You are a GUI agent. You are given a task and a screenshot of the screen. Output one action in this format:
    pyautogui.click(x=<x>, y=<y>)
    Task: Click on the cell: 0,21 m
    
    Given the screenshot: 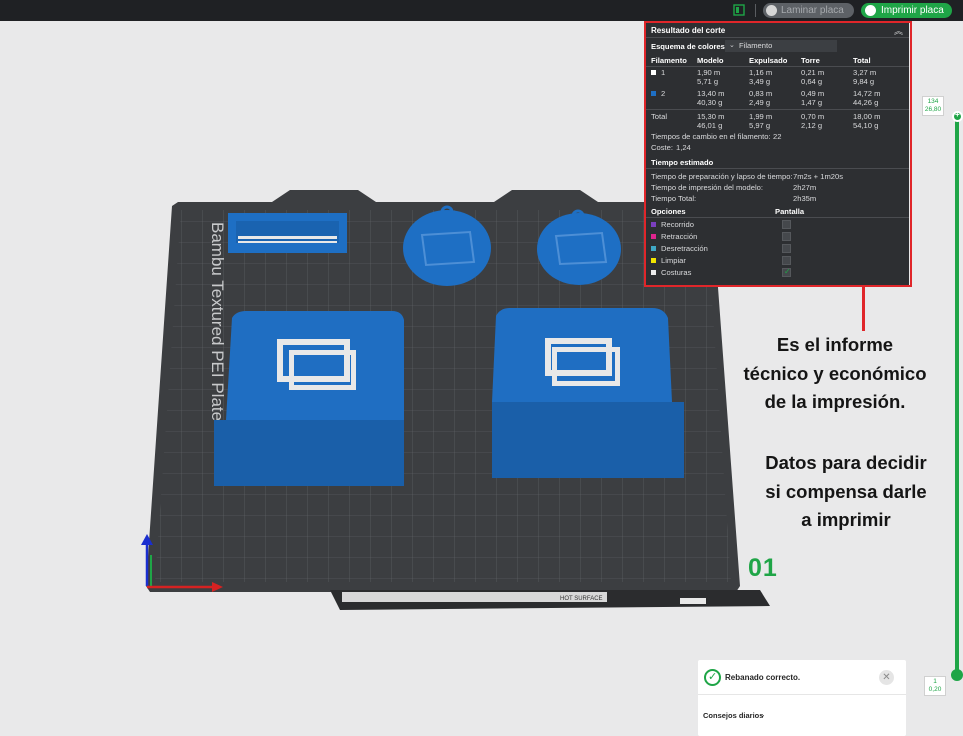 What is the action you would take?
    pyautogui.click(x=813, y=72)
    